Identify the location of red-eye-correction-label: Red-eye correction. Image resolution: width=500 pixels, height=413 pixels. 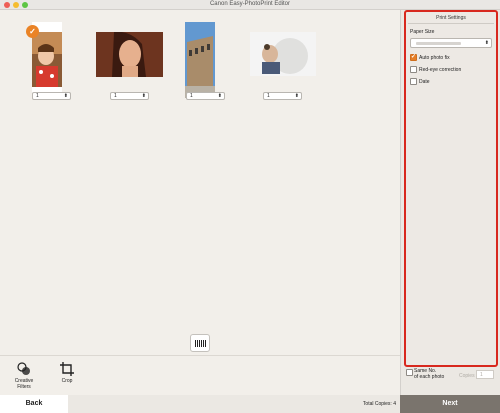
(440, 70).